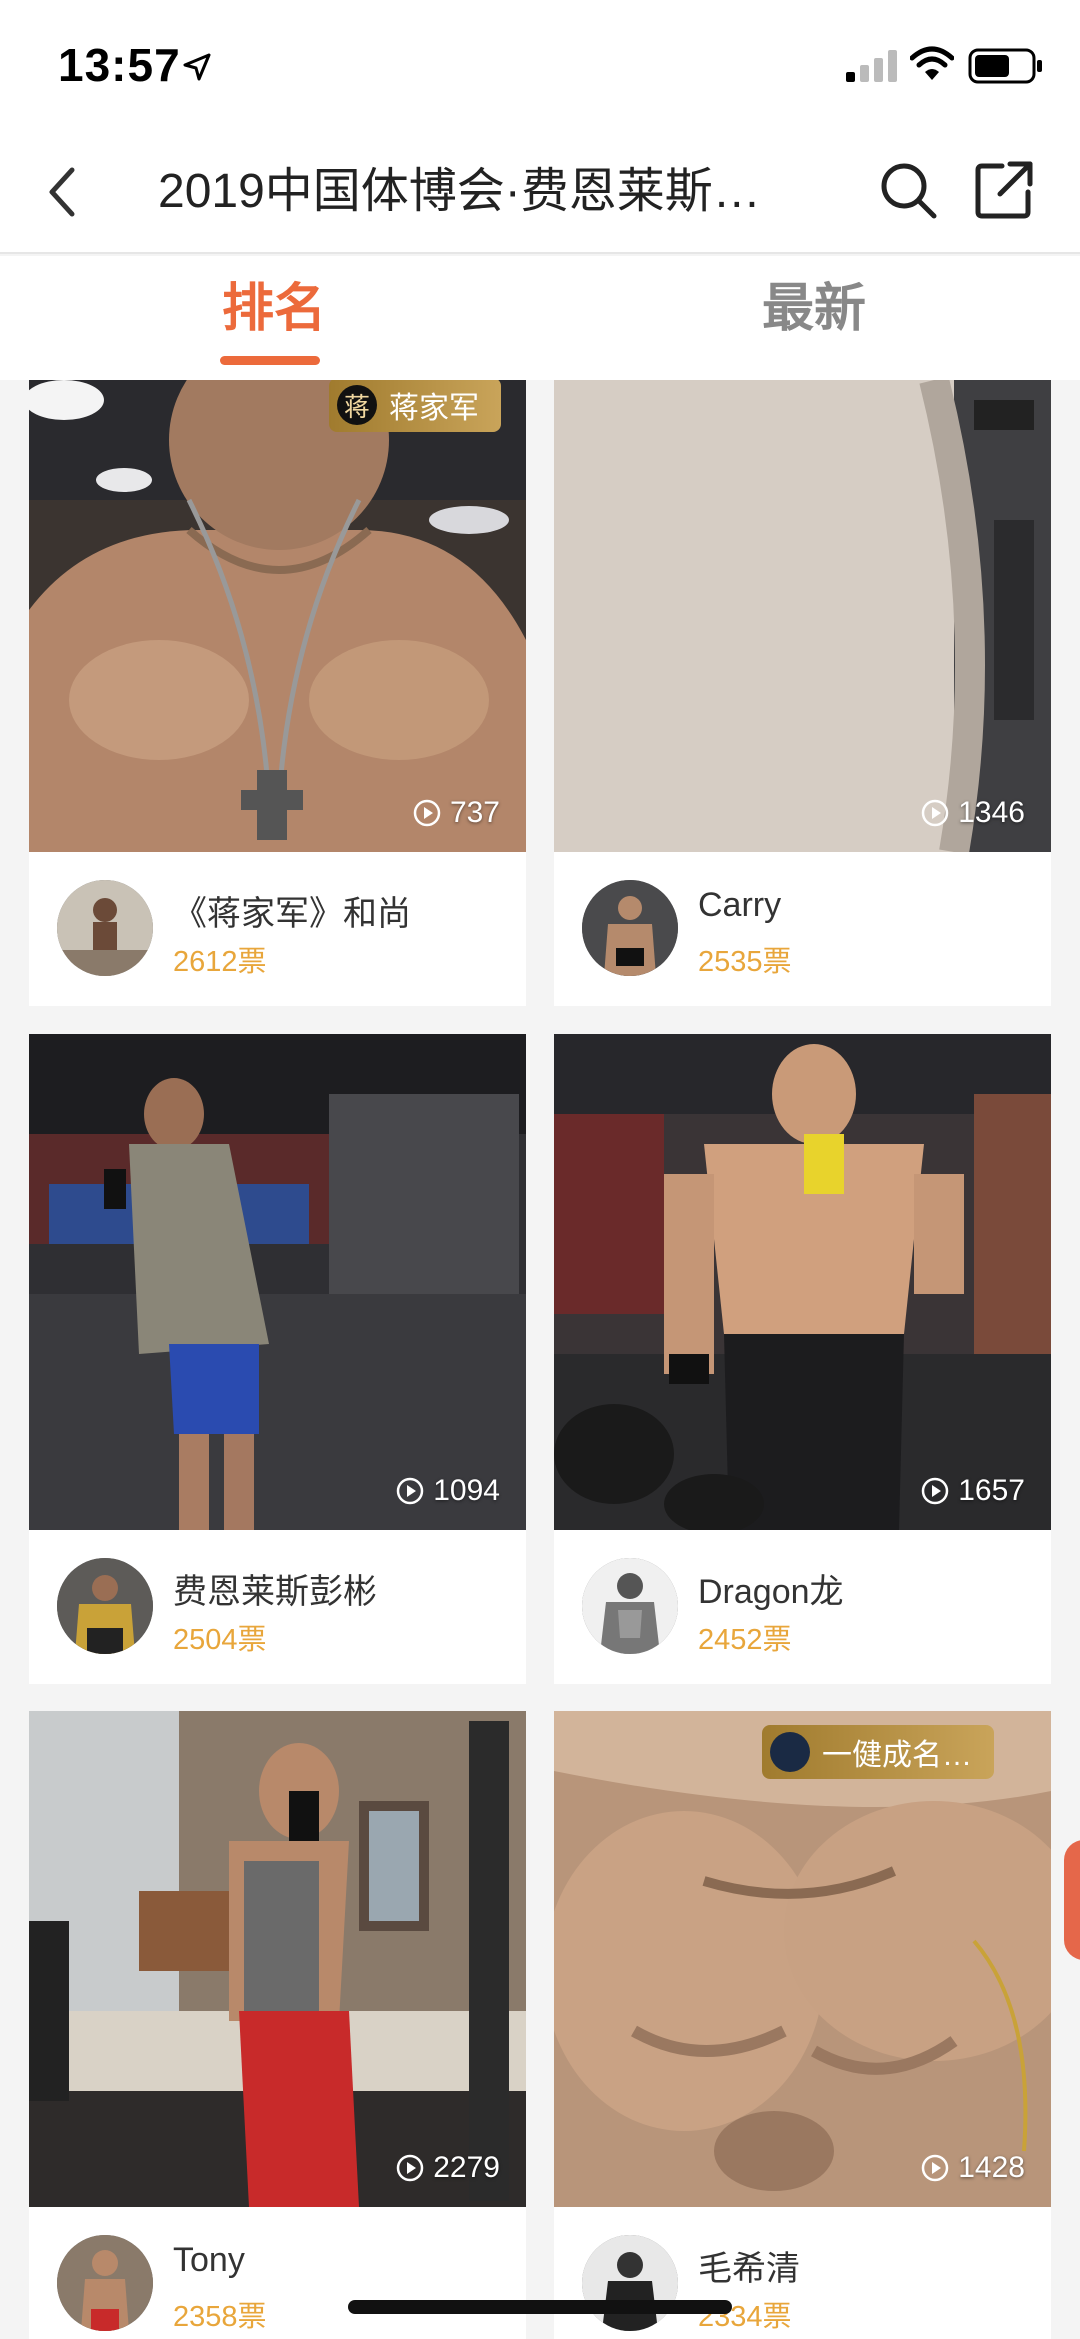  Describe the element at coordinates (1005, 66) in the screenshot. I see `battery-icon` at that location.